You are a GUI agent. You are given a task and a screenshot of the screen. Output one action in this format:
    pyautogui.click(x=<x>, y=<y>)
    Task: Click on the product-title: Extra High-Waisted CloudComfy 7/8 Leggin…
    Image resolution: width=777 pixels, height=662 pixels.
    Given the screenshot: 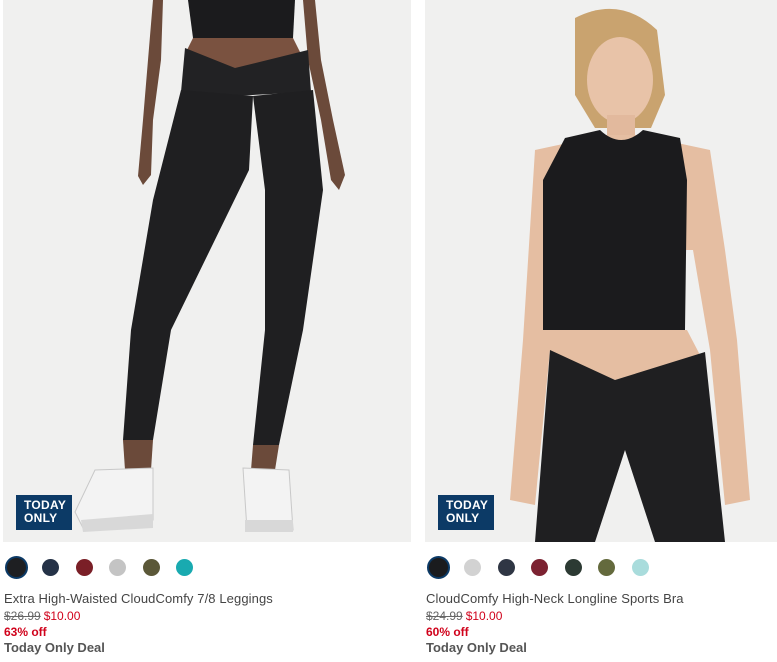 What is the action you would take?
    pyautogui.click(x=138, y=598)
    